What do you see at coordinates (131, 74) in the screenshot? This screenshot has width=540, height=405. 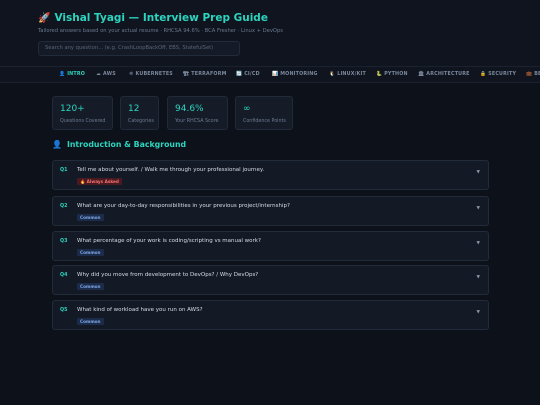 I see `helm-icon: ☸` at bounding box center [131, 74].